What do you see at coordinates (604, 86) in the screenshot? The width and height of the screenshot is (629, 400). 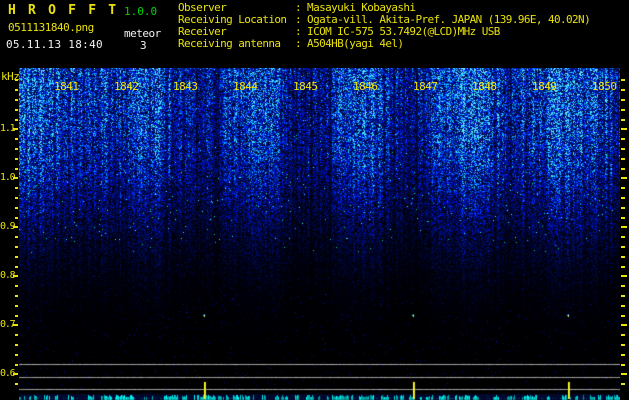 I see `time-label: 1850` at bounding box center [604, 86].